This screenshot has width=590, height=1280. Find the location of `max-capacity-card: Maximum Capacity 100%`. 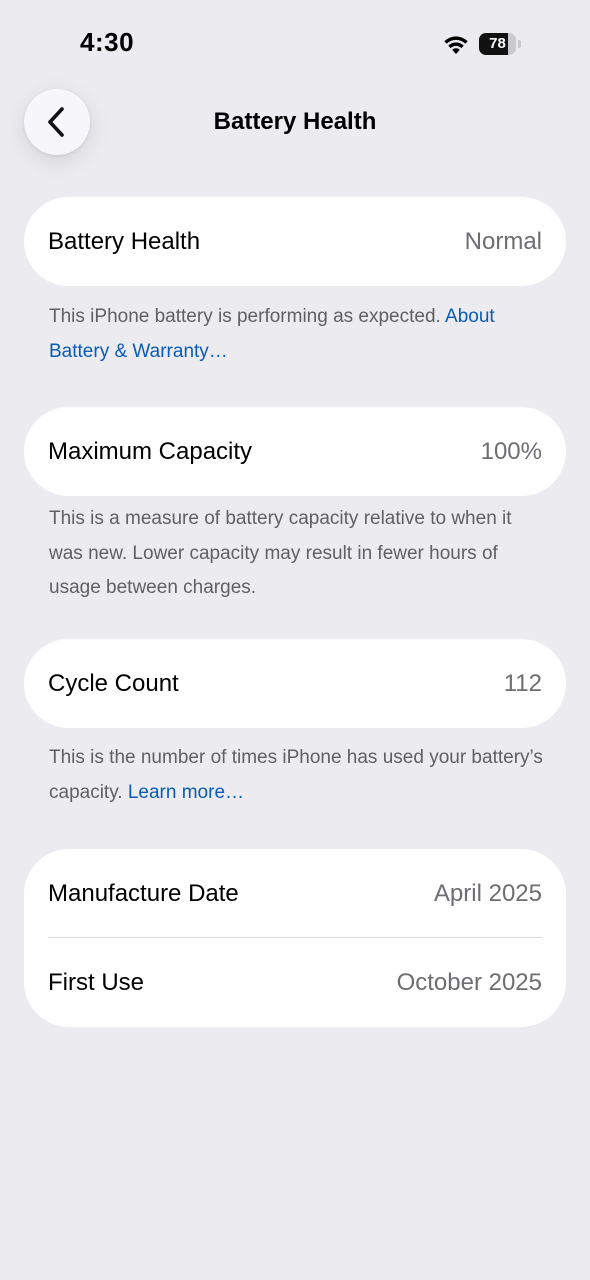

max-capacity-card: Maximum Capacity 100% is located at coordinates (295, 451).